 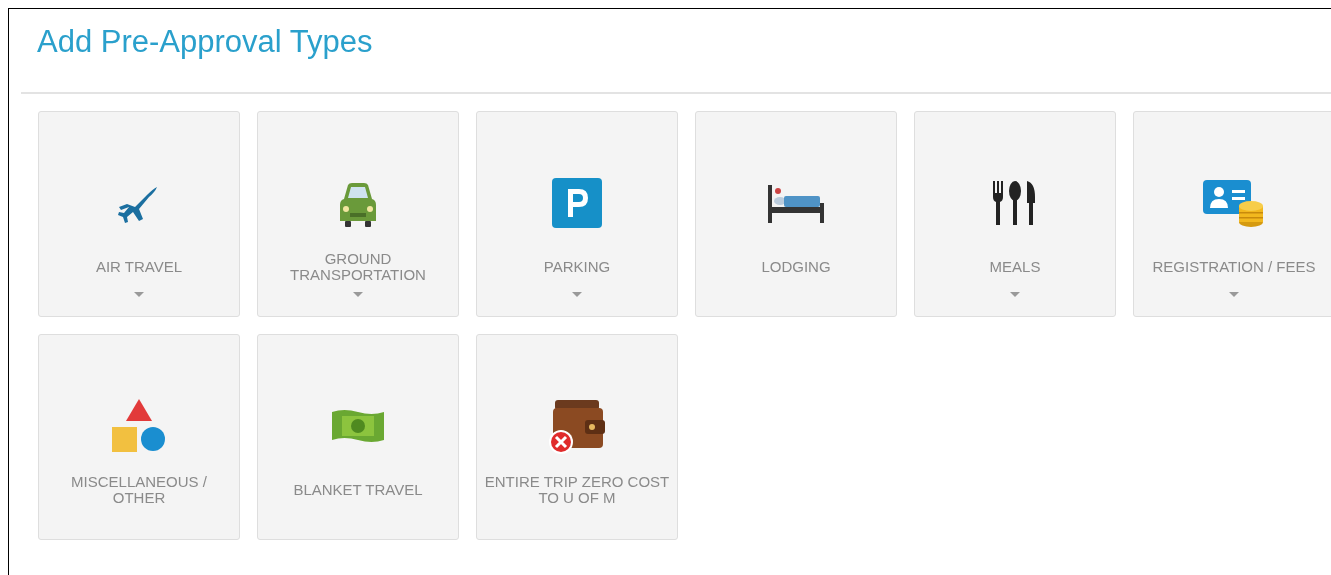 I want to click on pre-approval-type-tile: REGISTRATION / FEES, so click(x=1232, y=213).